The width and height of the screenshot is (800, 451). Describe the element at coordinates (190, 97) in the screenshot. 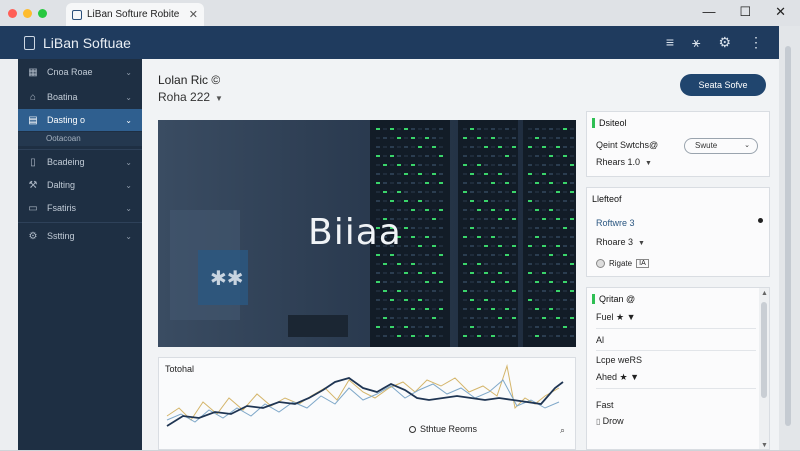

I see `version-selector: Roha 222 ▼` at that location.